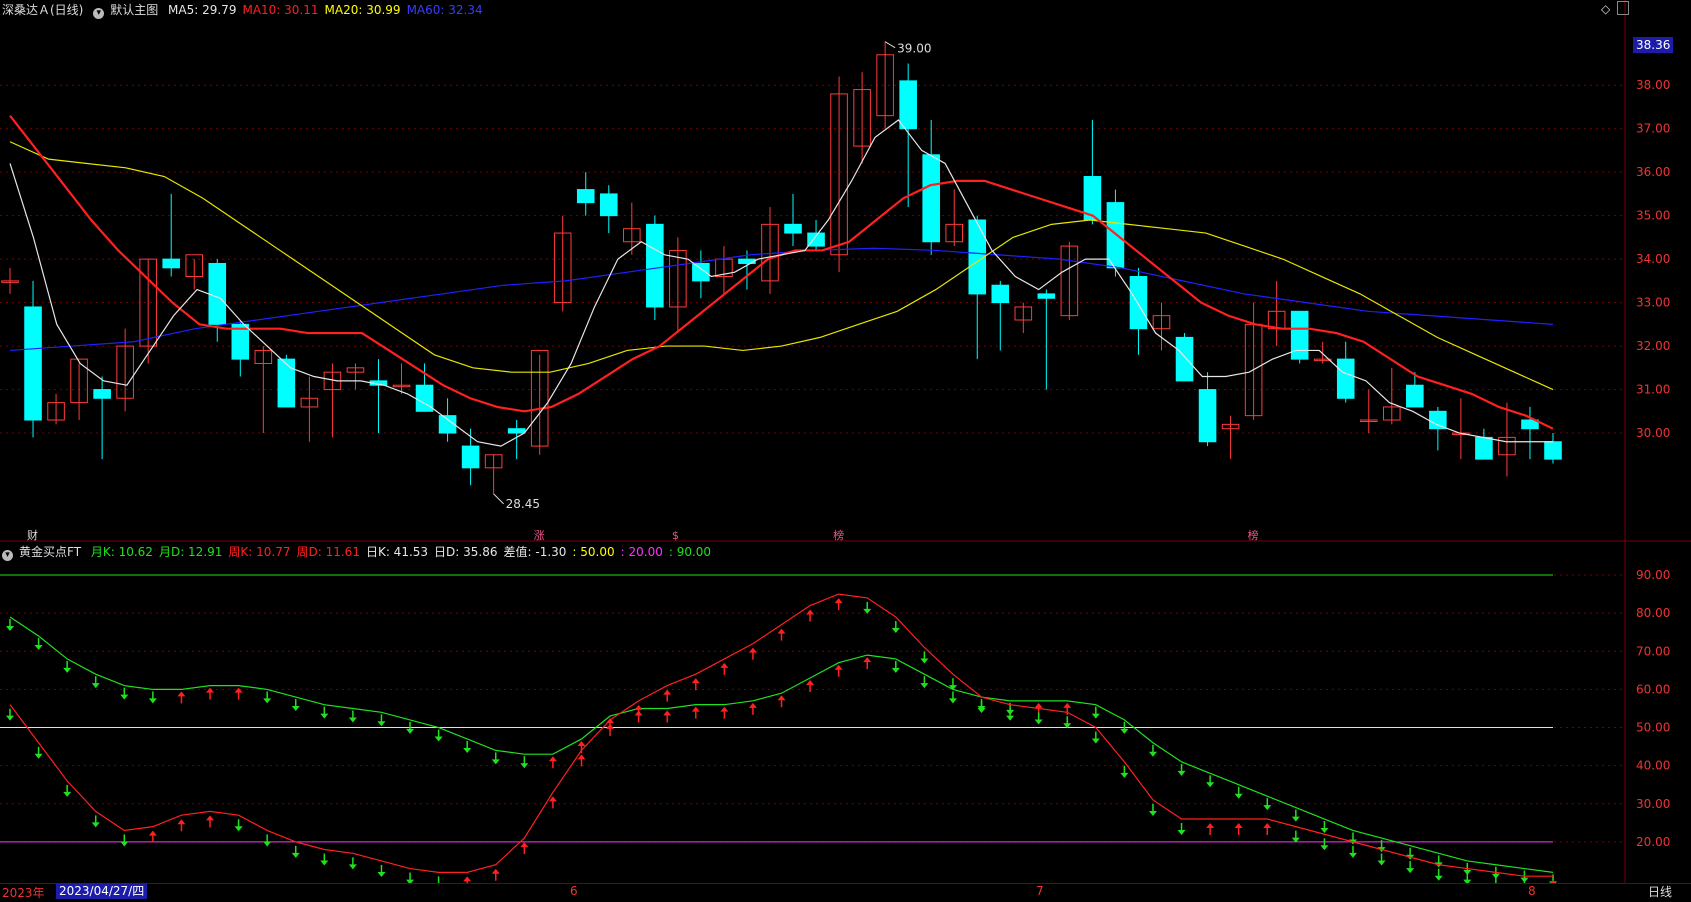 The width and height of the screenshot is (1691, 902). Describe the element at coordinates (23, 893) in the screenshot. I see `year-label: 2023年` at that location.